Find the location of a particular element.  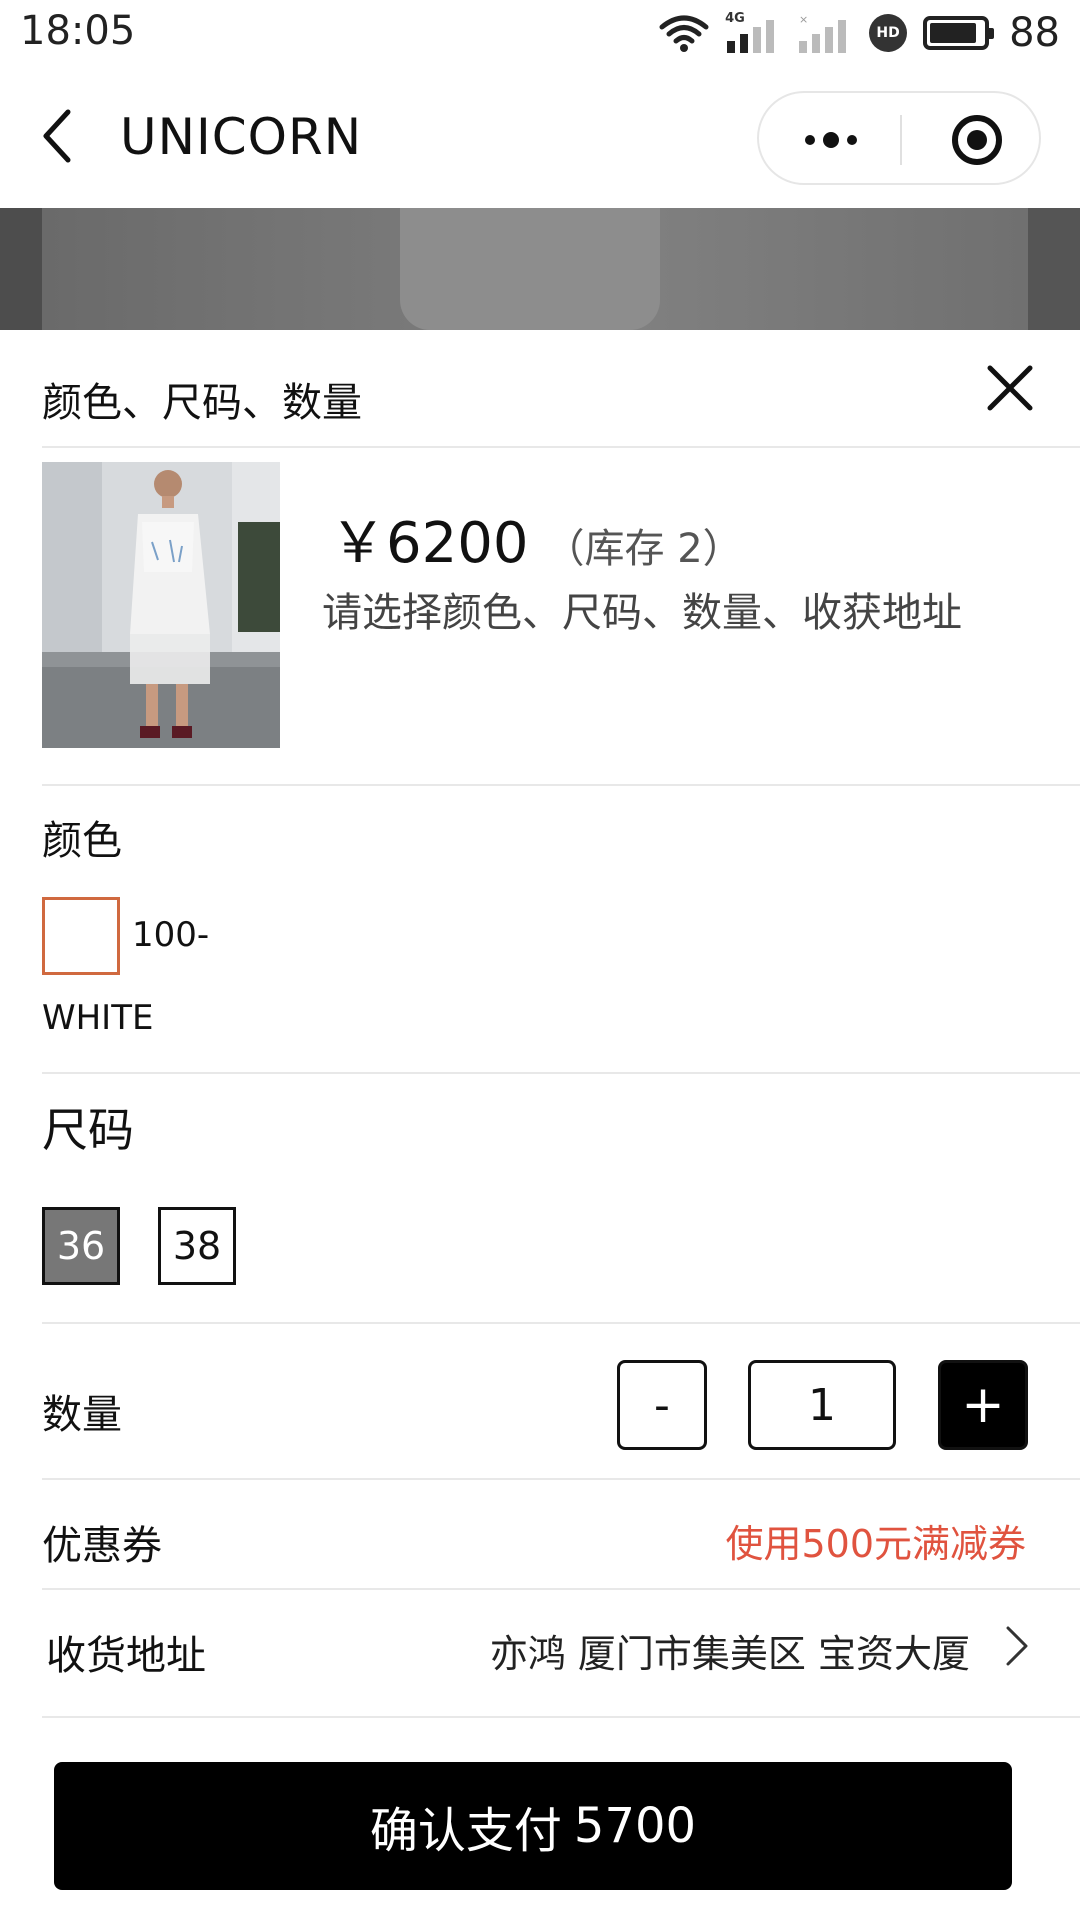

signal-empty-icon: × is located at coordinates (823, 33).